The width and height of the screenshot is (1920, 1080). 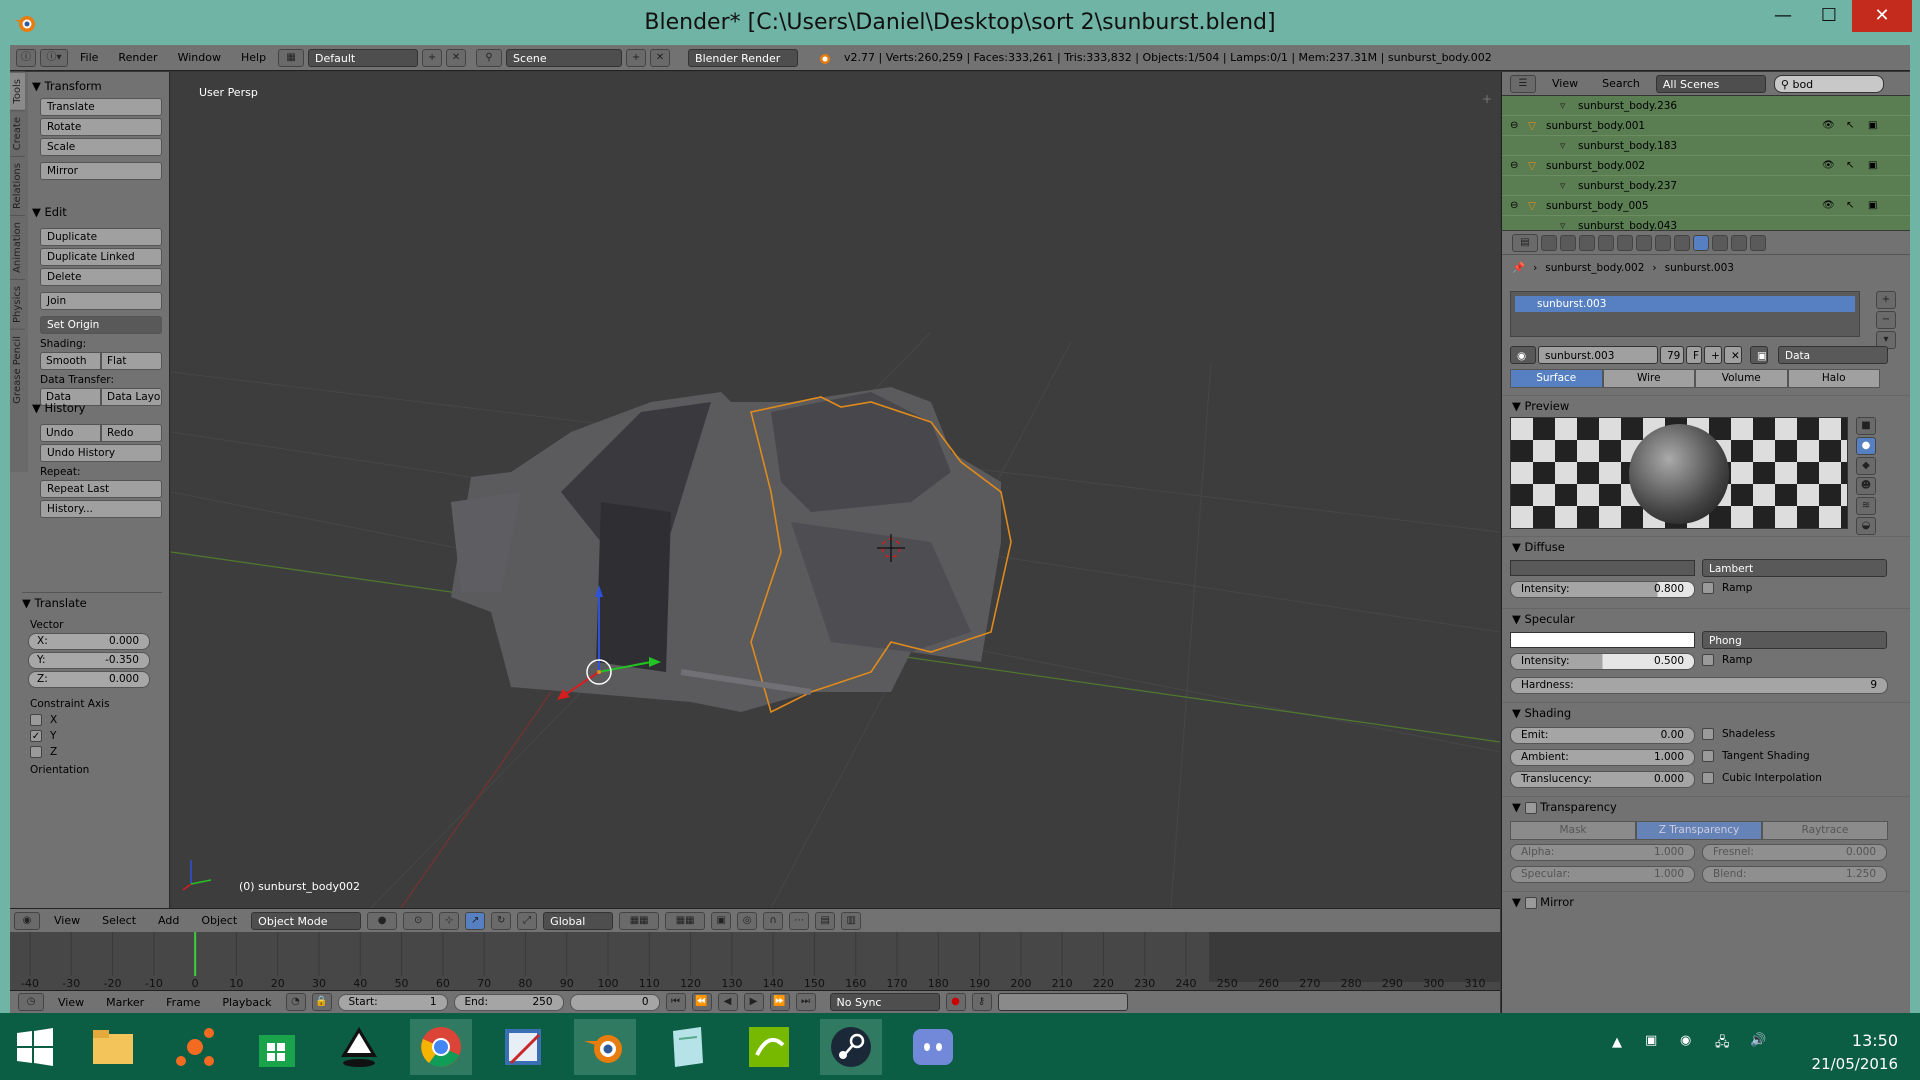 I want to click on material-users-count: 79, so click(x=1672, y=355).